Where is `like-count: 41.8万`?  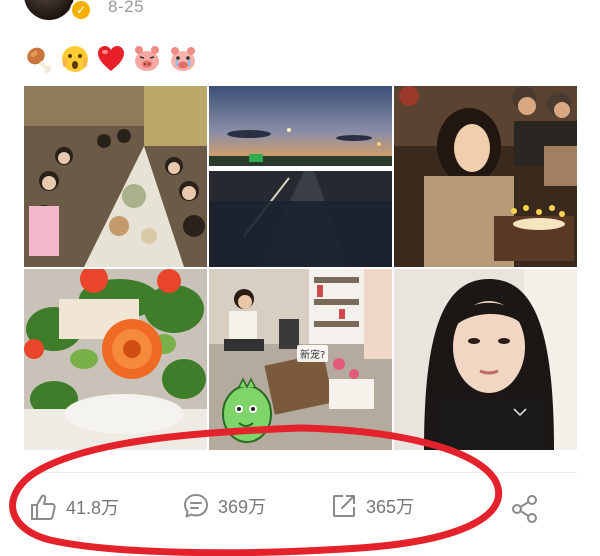
like-count: 41.8万 is located at coordinates (93, 508).